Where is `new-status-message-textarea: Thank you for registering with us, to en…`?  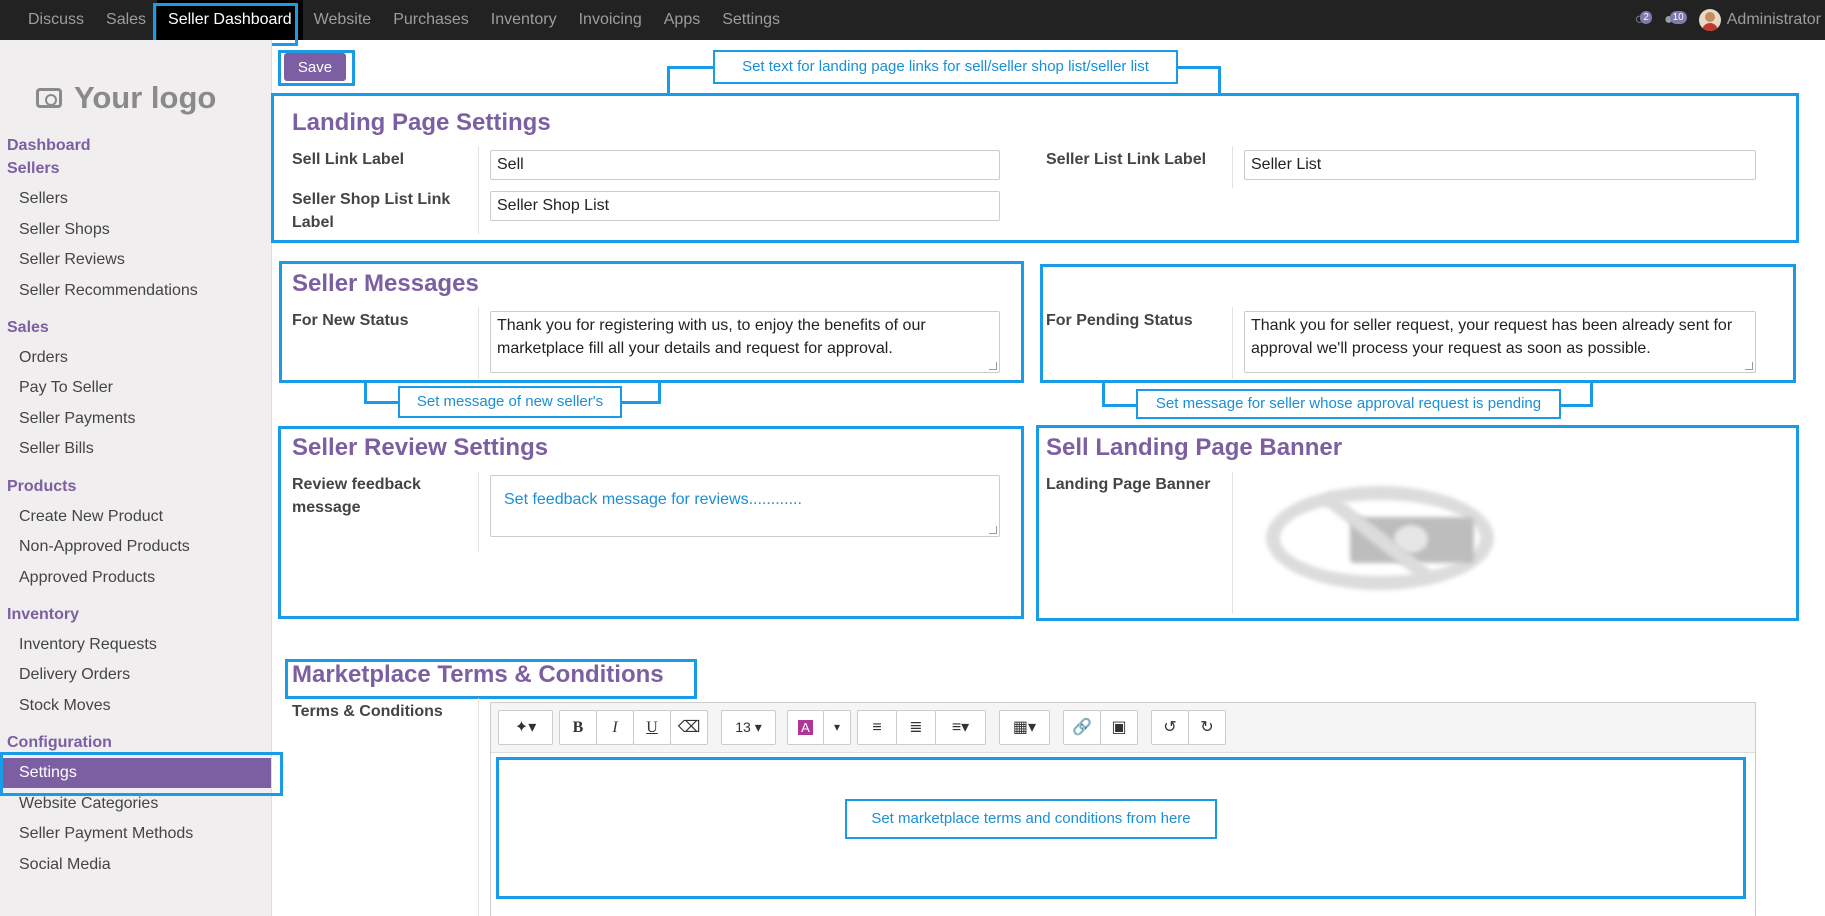 new-status-message-textarea: Thank you for registering with us, to en… is located at coordinates (745, 342).